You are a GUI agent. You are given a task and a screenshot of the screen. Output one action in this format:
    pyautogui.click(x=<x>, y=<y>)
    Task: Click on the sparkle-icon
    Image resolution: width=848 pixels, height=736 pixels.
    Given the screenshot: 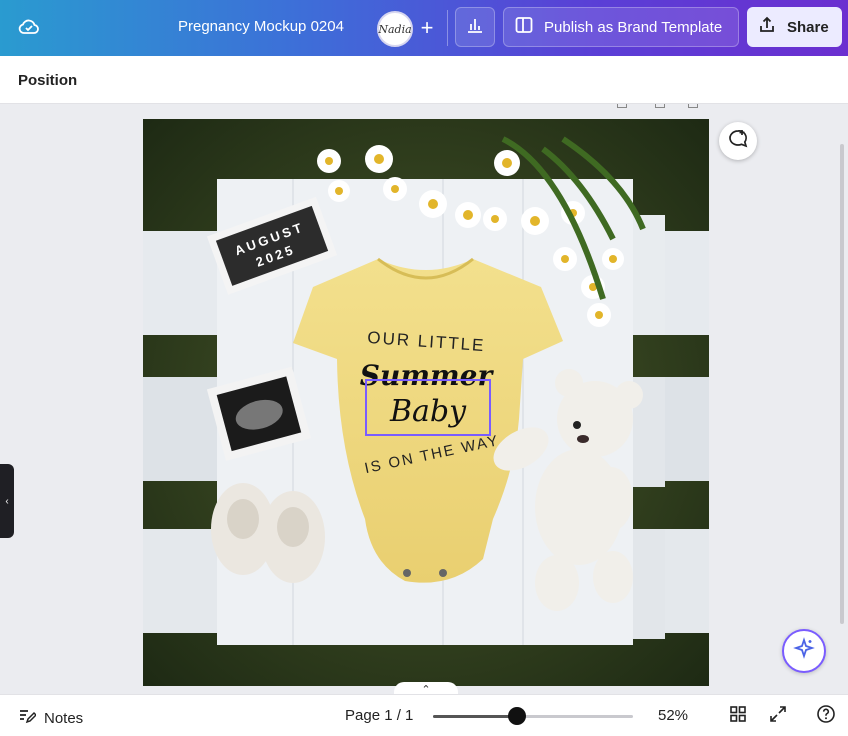 What is the action you would take?
    pyautogui.click(x=804, y=651)
    